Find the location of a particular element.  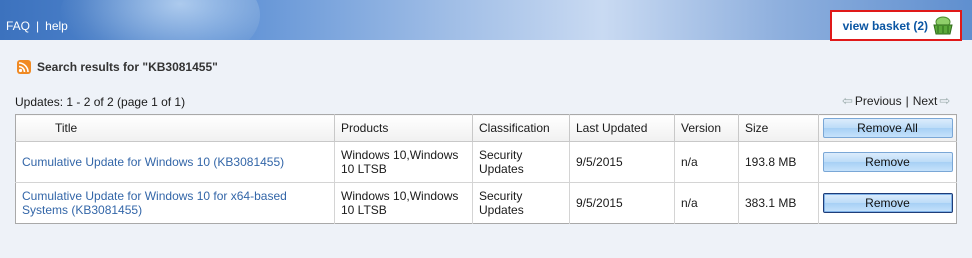

globe-graphic is located at coordinates (160, 20).